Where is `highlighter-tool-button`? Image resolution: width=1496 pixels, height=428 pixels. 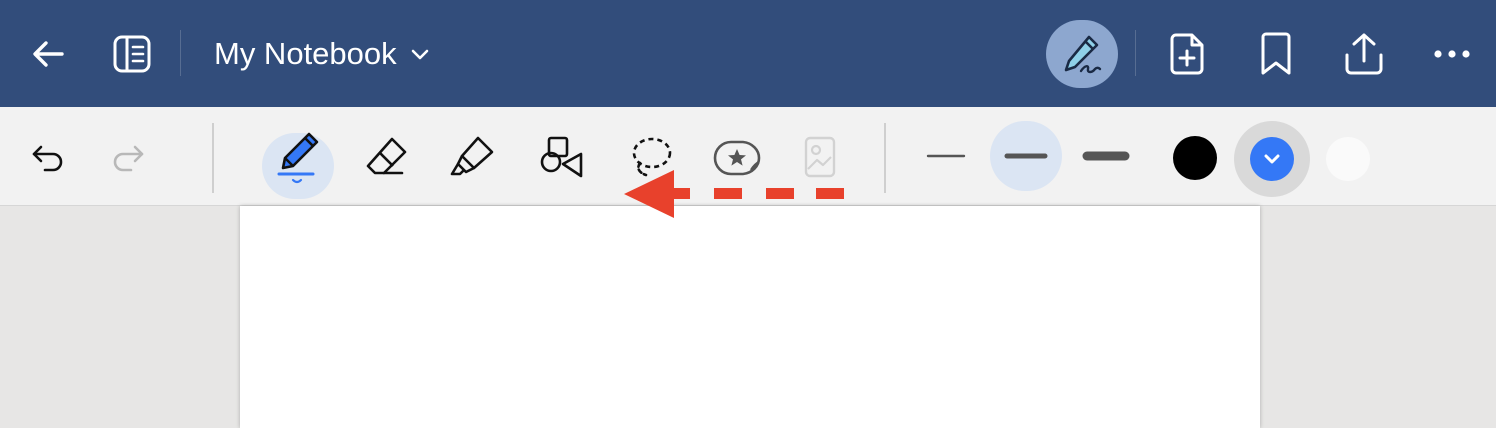
highlighter-tool-button is located at coordinates (472, 157).